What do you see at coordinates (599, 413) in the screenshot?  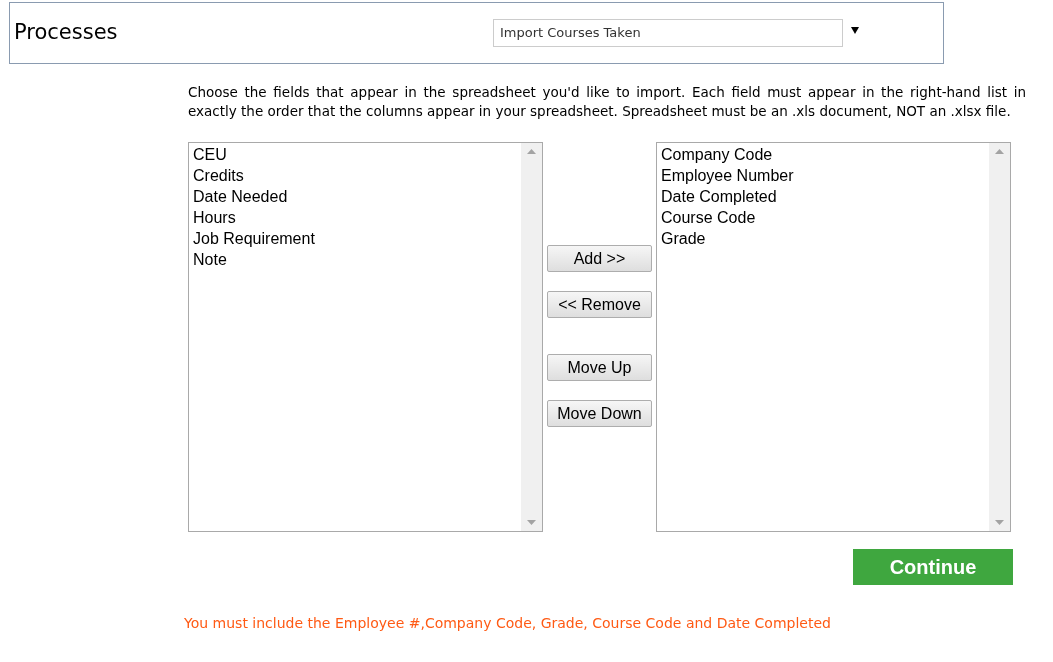 I see `move-down-button: Move Down` at bounding box center [599, 413].